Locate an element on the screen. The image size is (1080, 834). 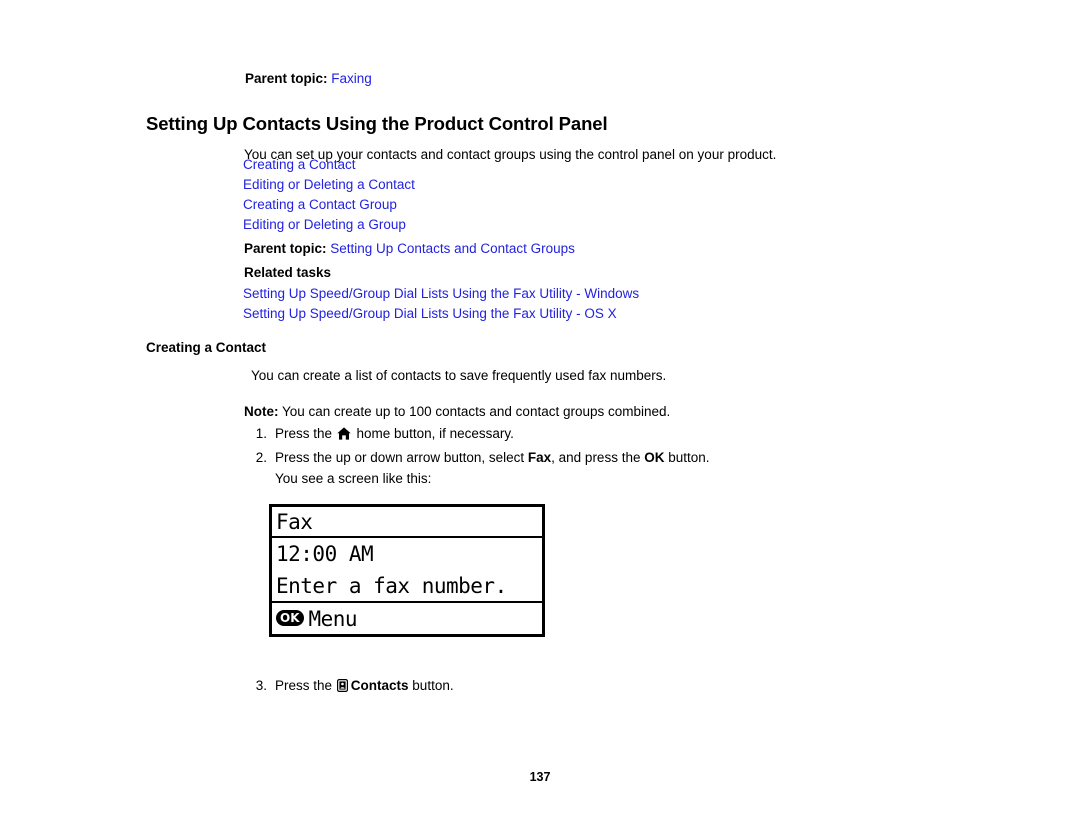
step-3-number: 3. is located at coordinates (261, 685).